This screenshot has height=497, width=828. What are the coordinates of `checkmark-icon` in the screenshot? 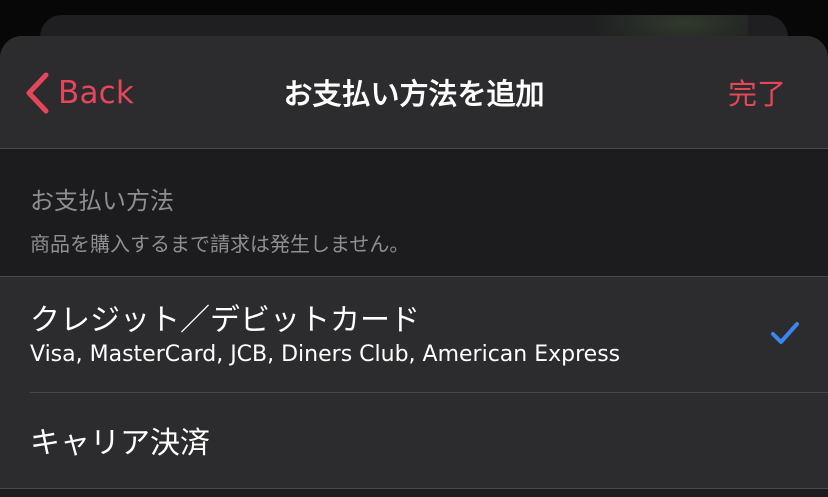 It's located at (785, 335).